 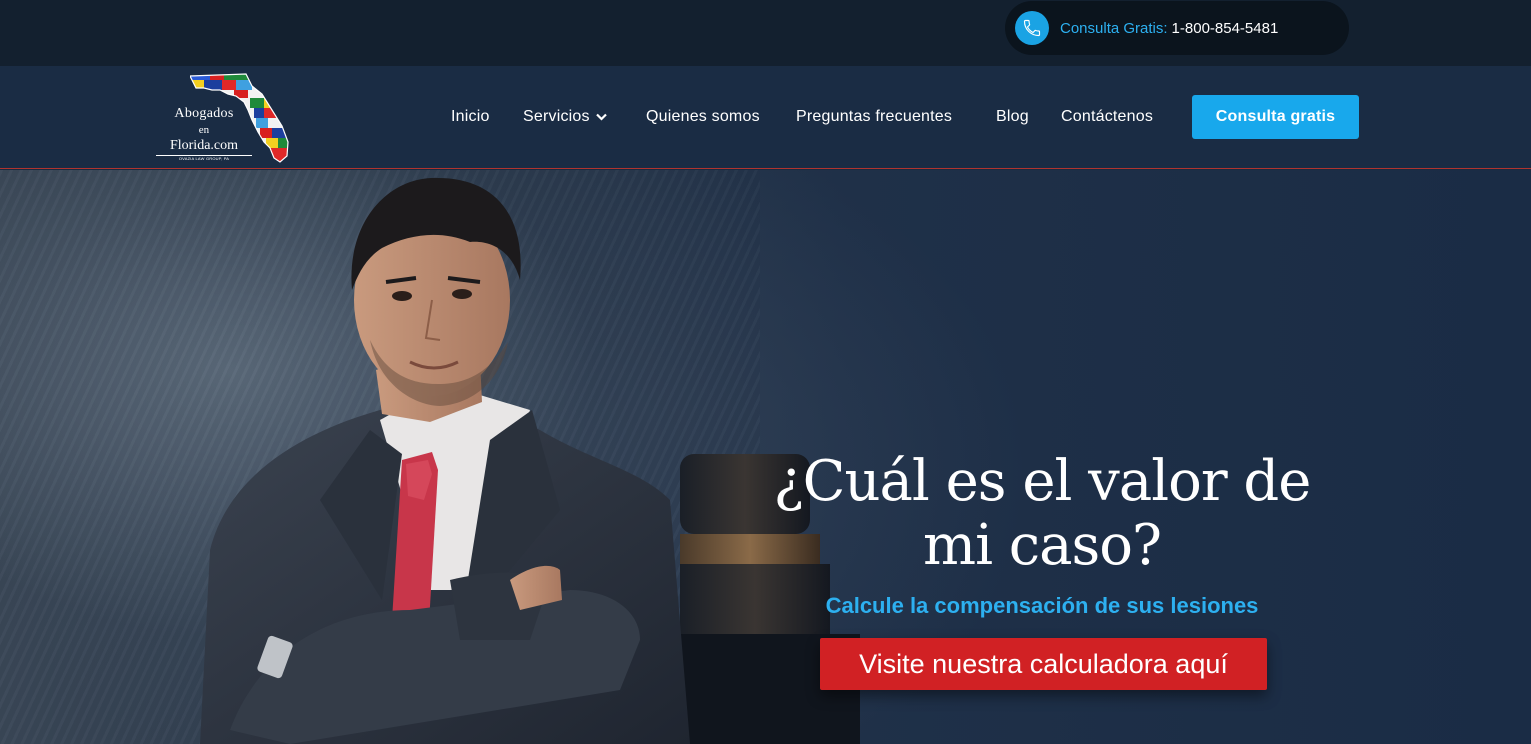 I want to click on nav-contactenos: Contáctenos, so click(x=1107, y=117).